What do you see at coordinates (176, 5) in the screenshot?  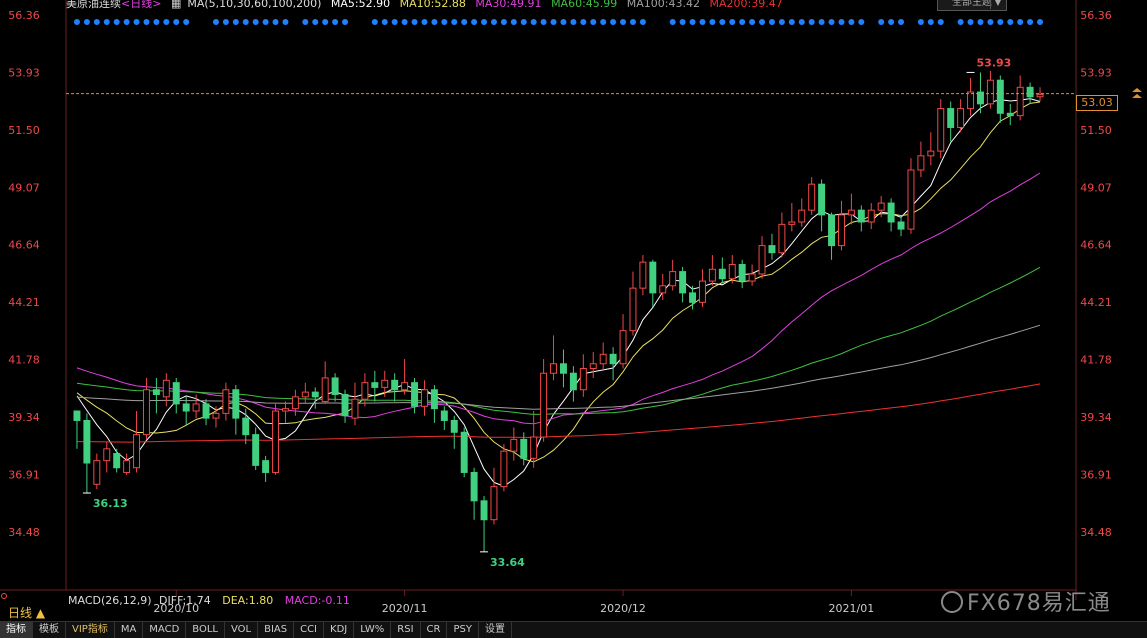 I see `ma-checkbox-icon: ▦` at bounding box center [176, 5].